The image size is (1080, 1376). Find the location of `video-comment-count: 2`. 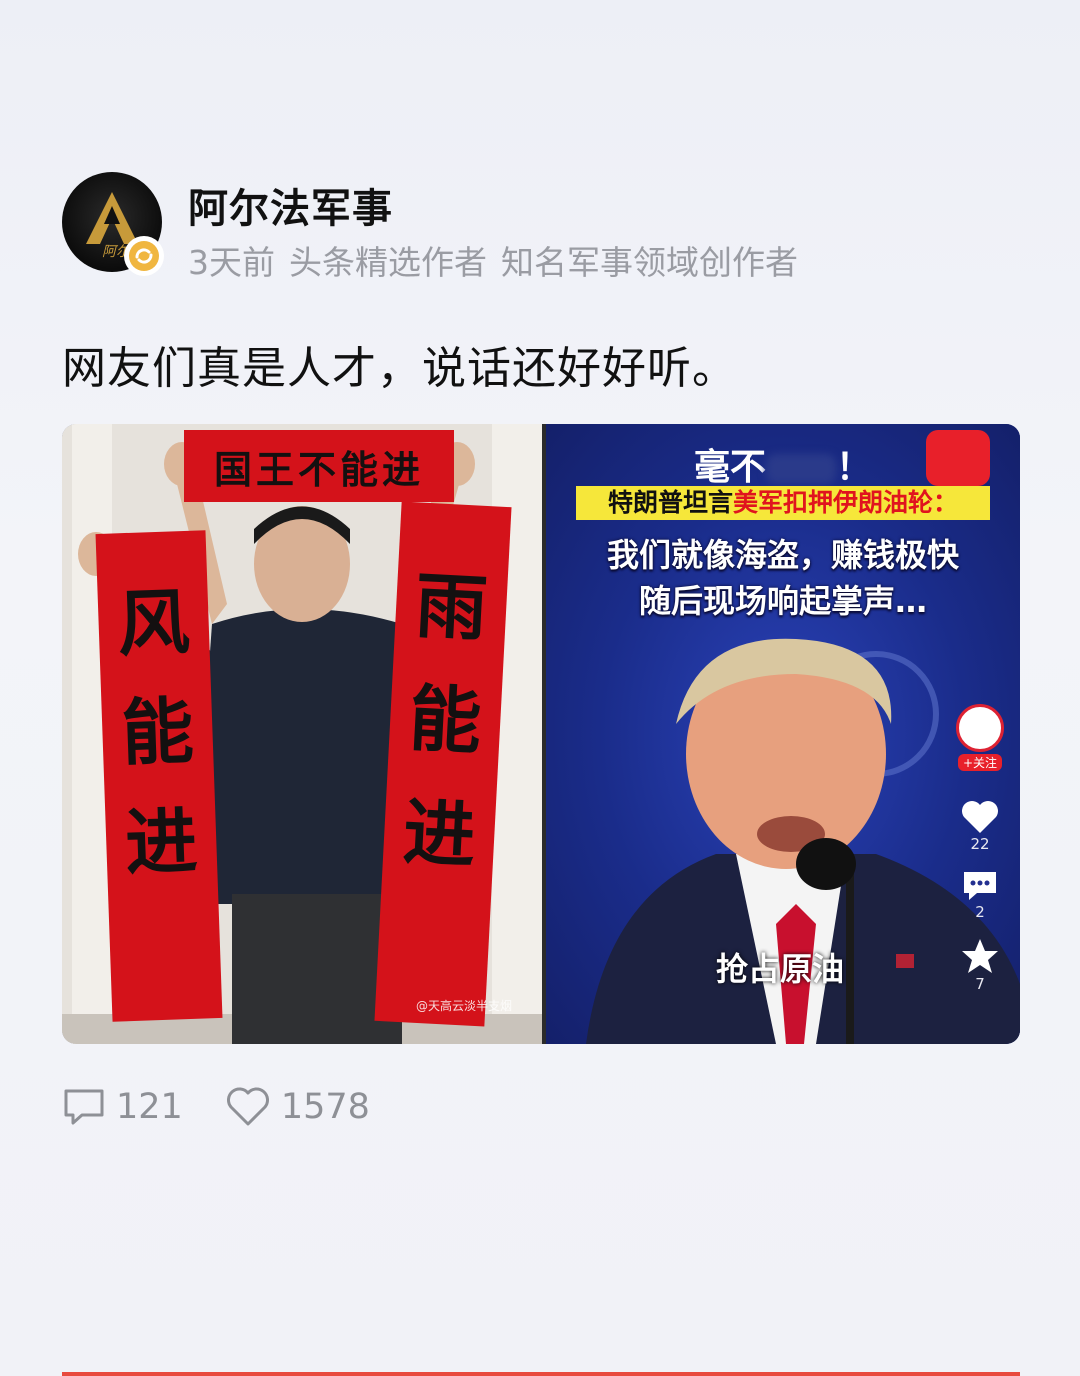

video-comment-count: 2 is located at coordinates (980, 912).